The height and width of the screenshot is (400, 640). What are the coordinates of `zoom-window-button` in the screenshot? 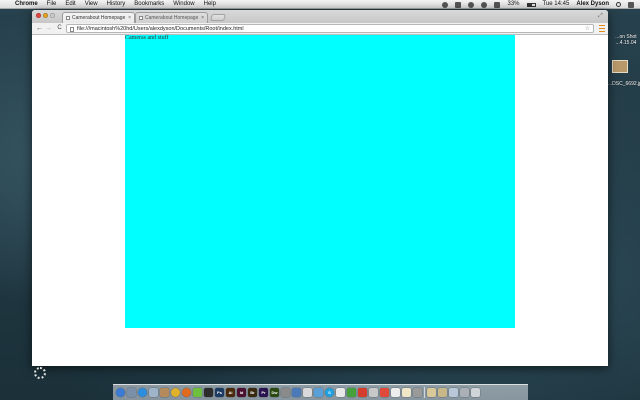 It's located at (52, 15).